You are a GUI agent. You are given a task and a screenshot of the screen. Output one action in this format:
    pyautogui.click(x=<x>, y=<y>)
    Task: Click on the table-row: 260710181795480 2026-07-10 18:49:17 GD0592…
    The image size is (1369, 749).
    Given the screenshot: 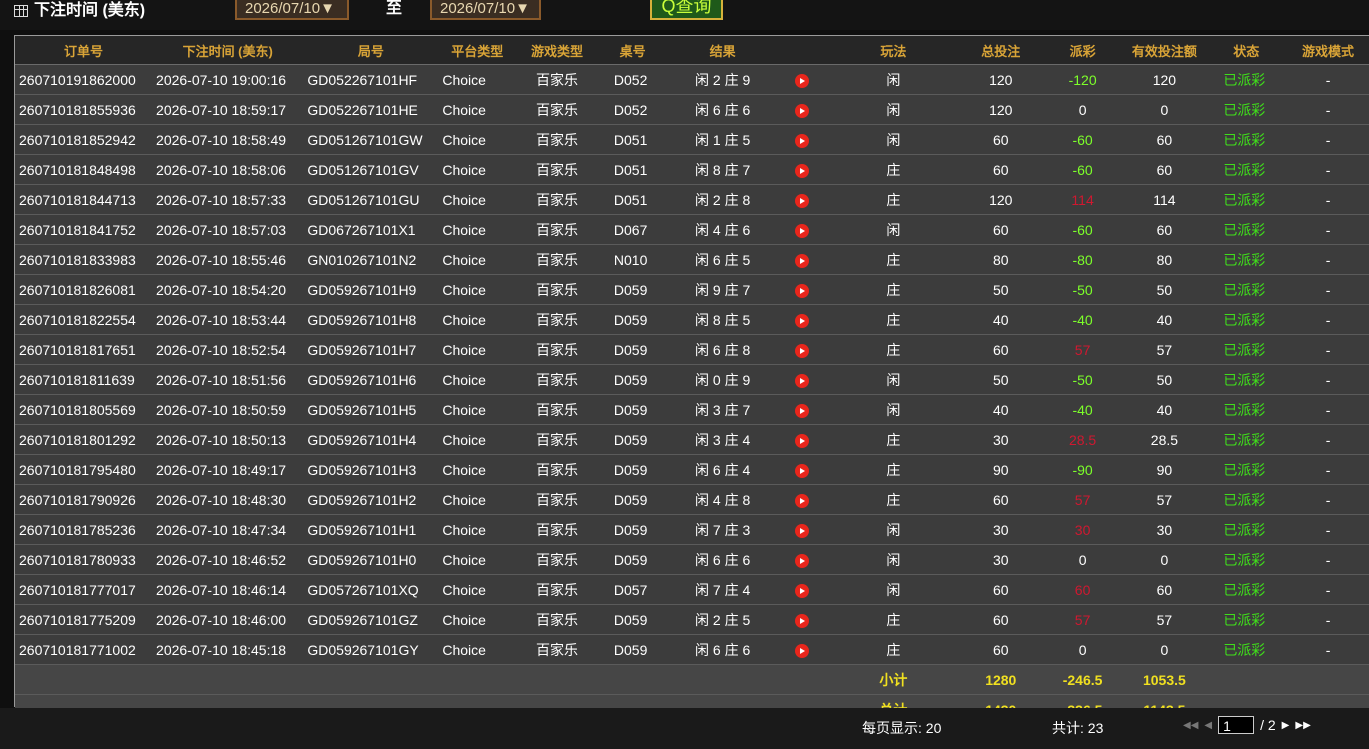 What is the action you would take?
    pyautogui.click(x=692, y=469)
    